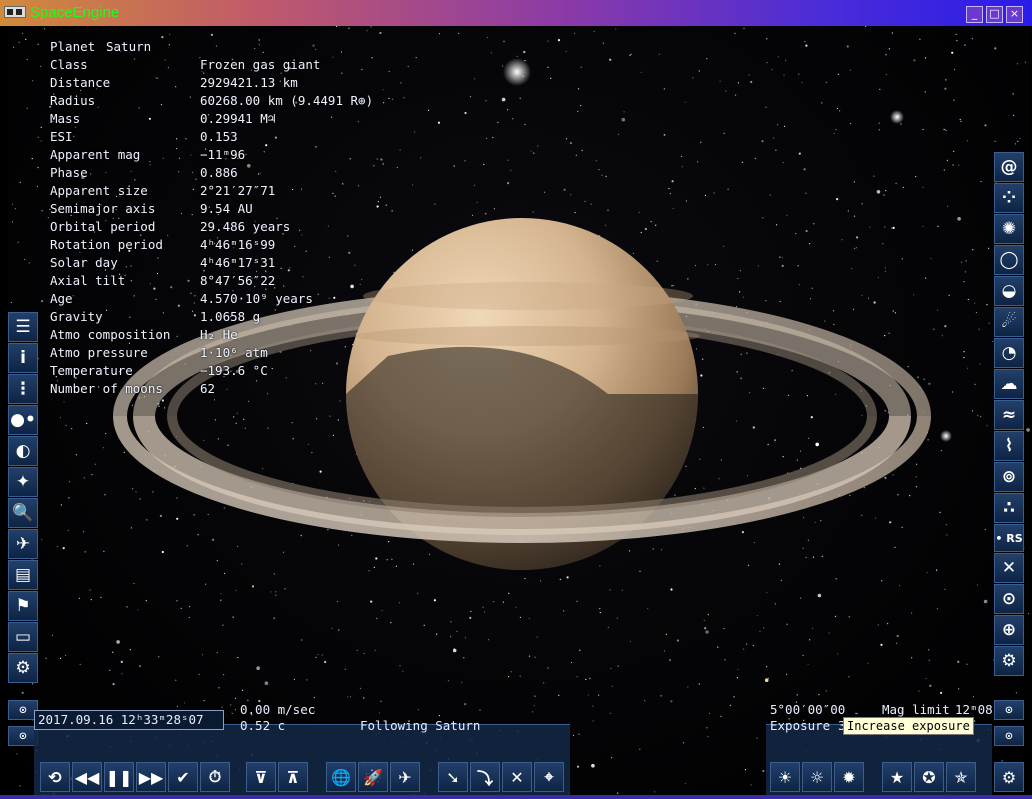  What do you see at coordinates (808, 709) in the screenshot?
I see `fov-readout: 5°00′00″00` at bounding box center [808, 709].